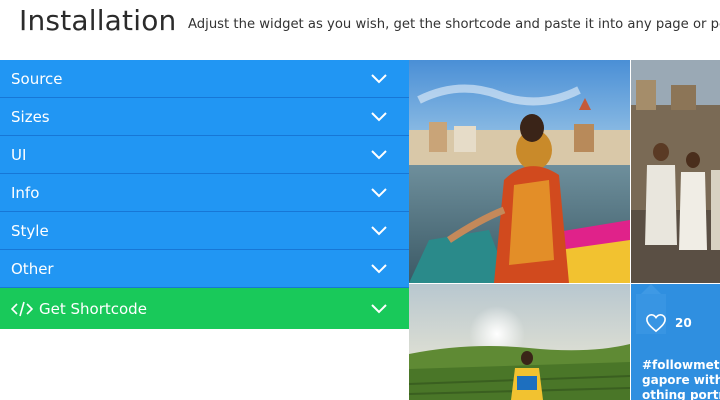 This screenshot has height=400, width=720. I want to click on accordion-ui: UI, so click(204, 155).